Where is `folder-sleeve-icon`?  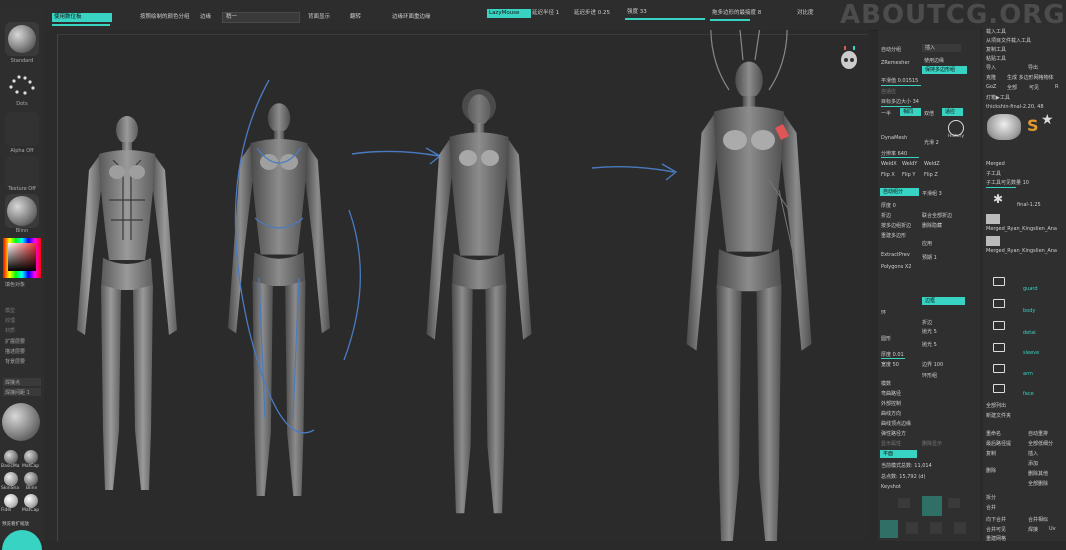
folder-sleeve-icon is located at coordinates (999, 347).